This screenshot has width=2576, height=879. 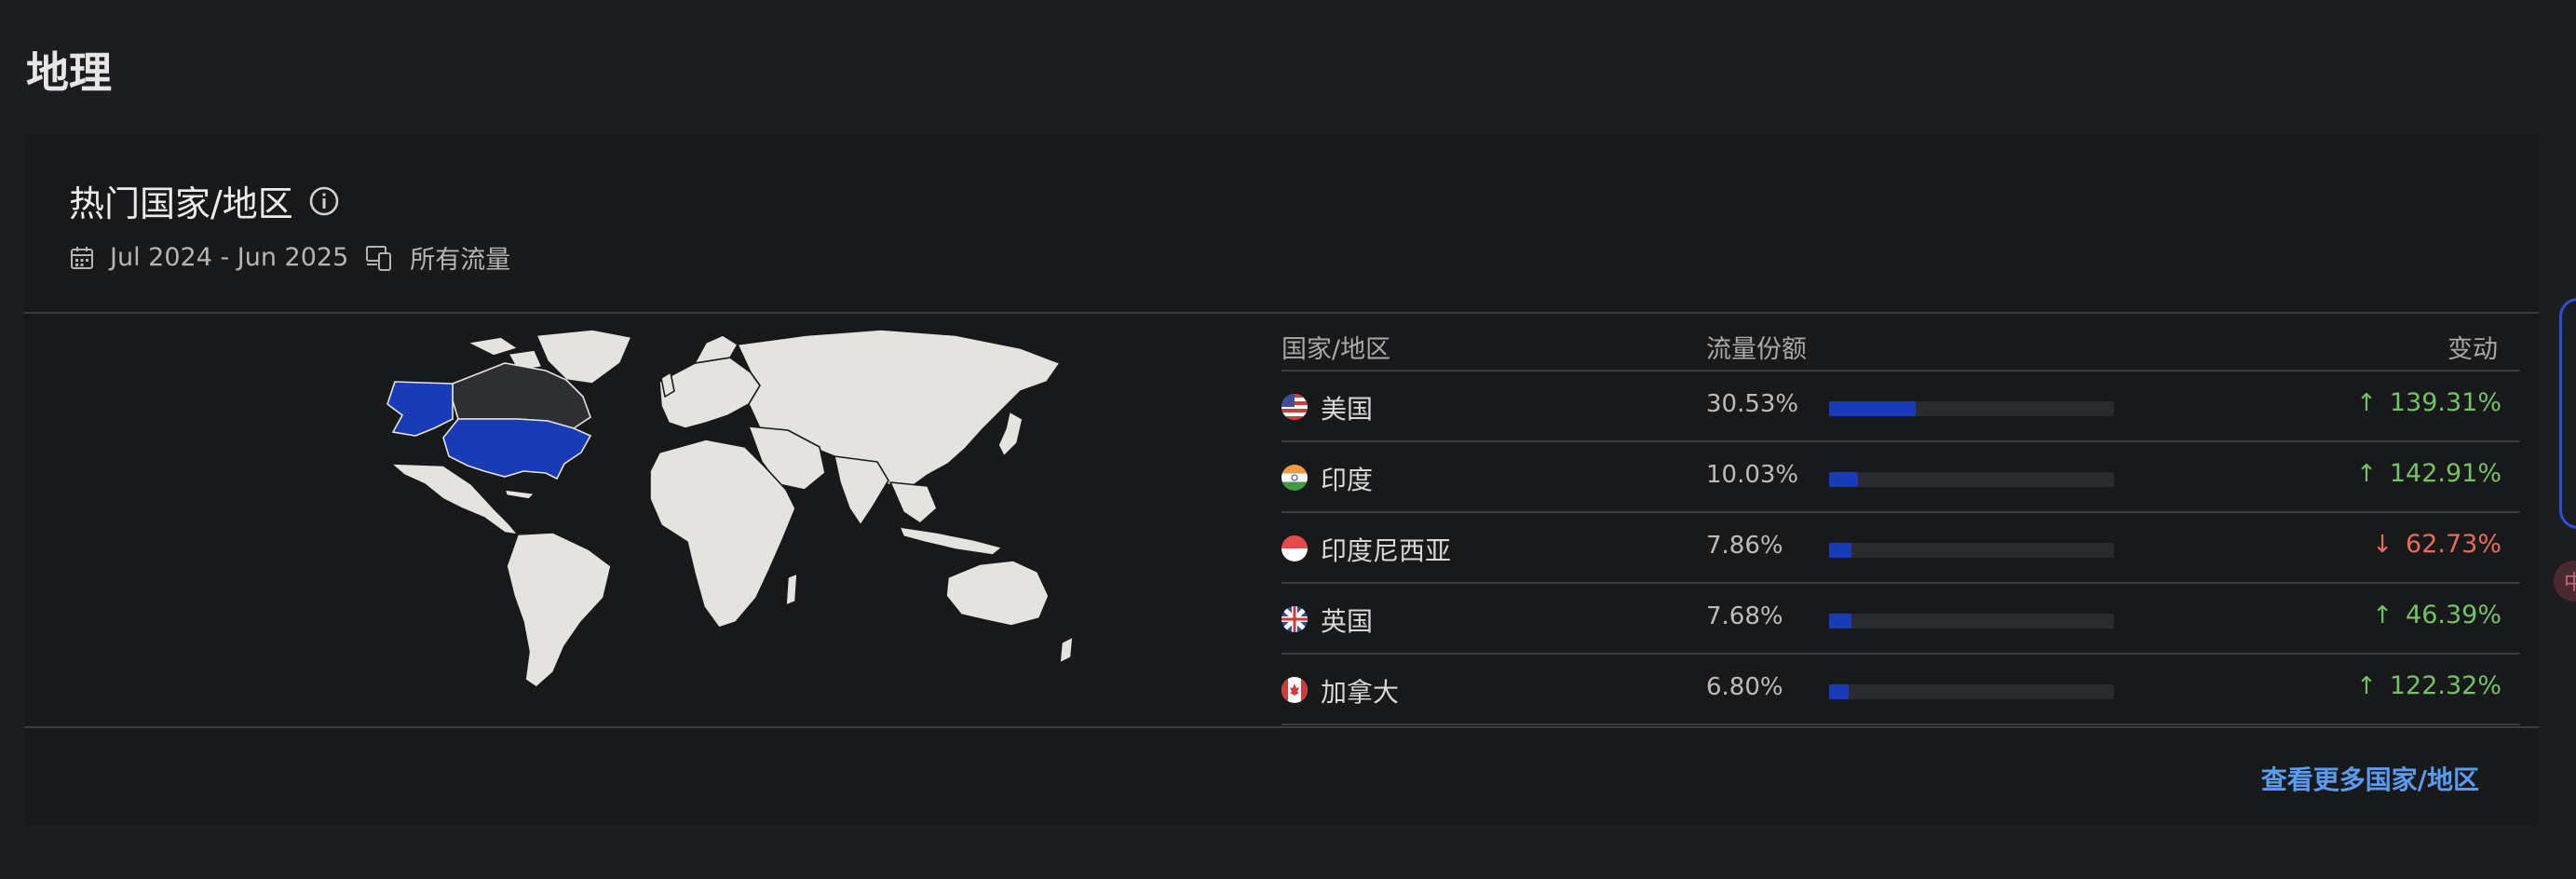 I want to click on table-header: 国家/地区 流量份额 变动, so click(x=1900, y=343).